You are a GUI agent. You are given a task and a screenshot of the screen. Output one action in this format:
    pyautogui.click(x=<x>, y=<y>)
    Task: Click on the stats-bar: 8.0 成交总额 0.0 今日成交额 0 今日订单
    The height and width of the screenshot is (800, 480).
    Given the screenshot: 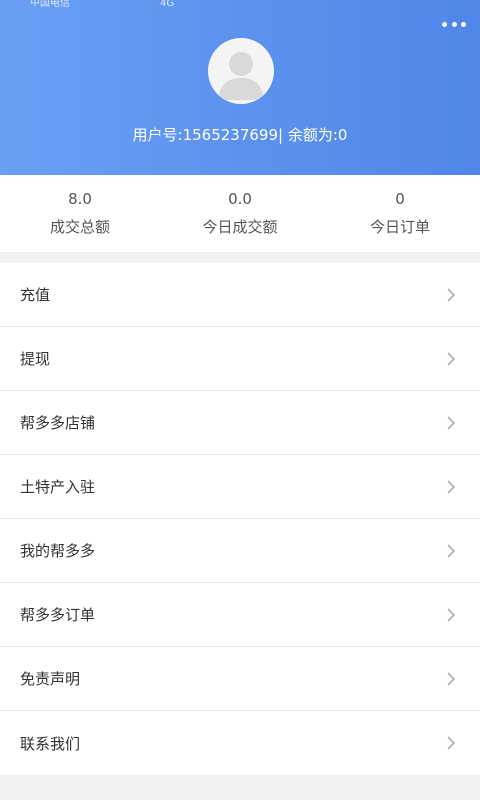 What is the action you would take?
    pyautogui.click(x=240, y=214)
    